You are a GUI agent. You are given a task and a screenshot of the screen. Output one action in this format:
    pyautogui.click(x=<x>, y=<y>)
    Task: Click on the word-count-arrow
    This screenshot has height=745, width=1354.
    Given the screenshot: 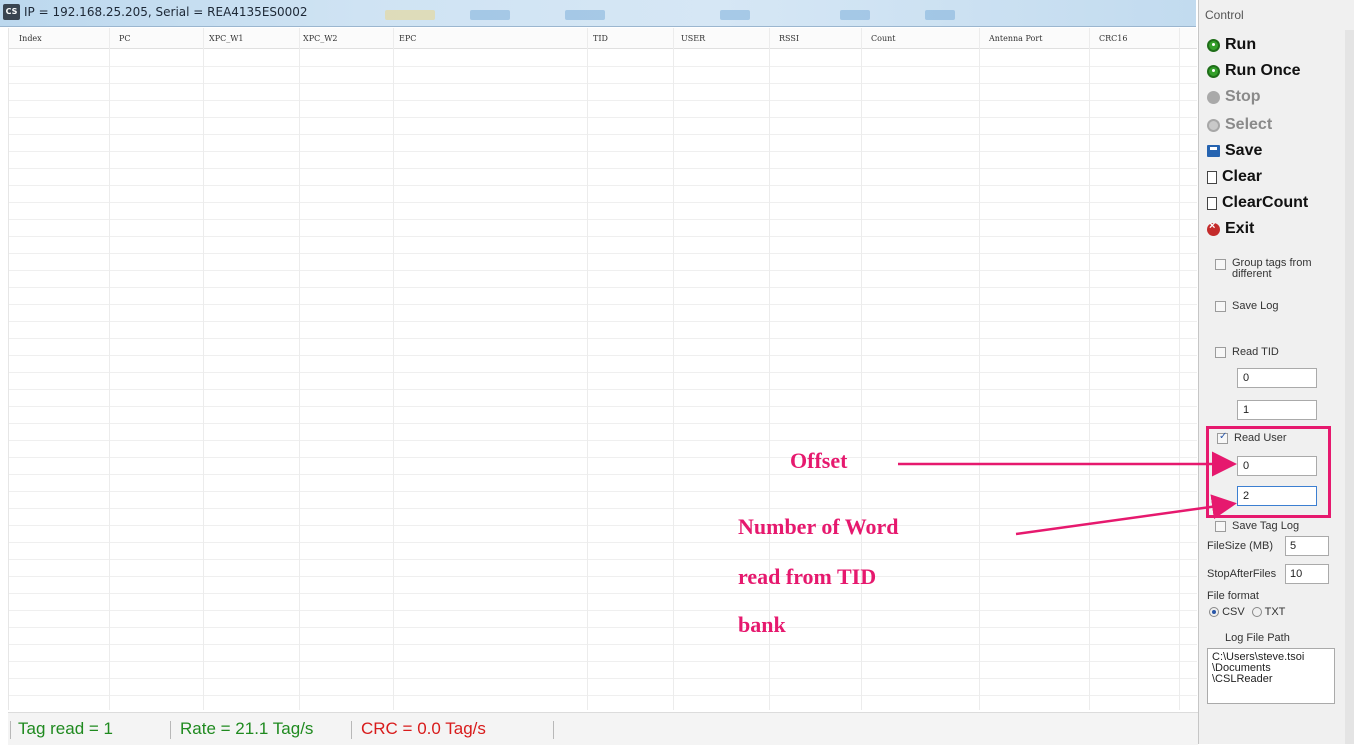 What is the action you would take?
    pyautogui.click(x=1126, y=515)
    